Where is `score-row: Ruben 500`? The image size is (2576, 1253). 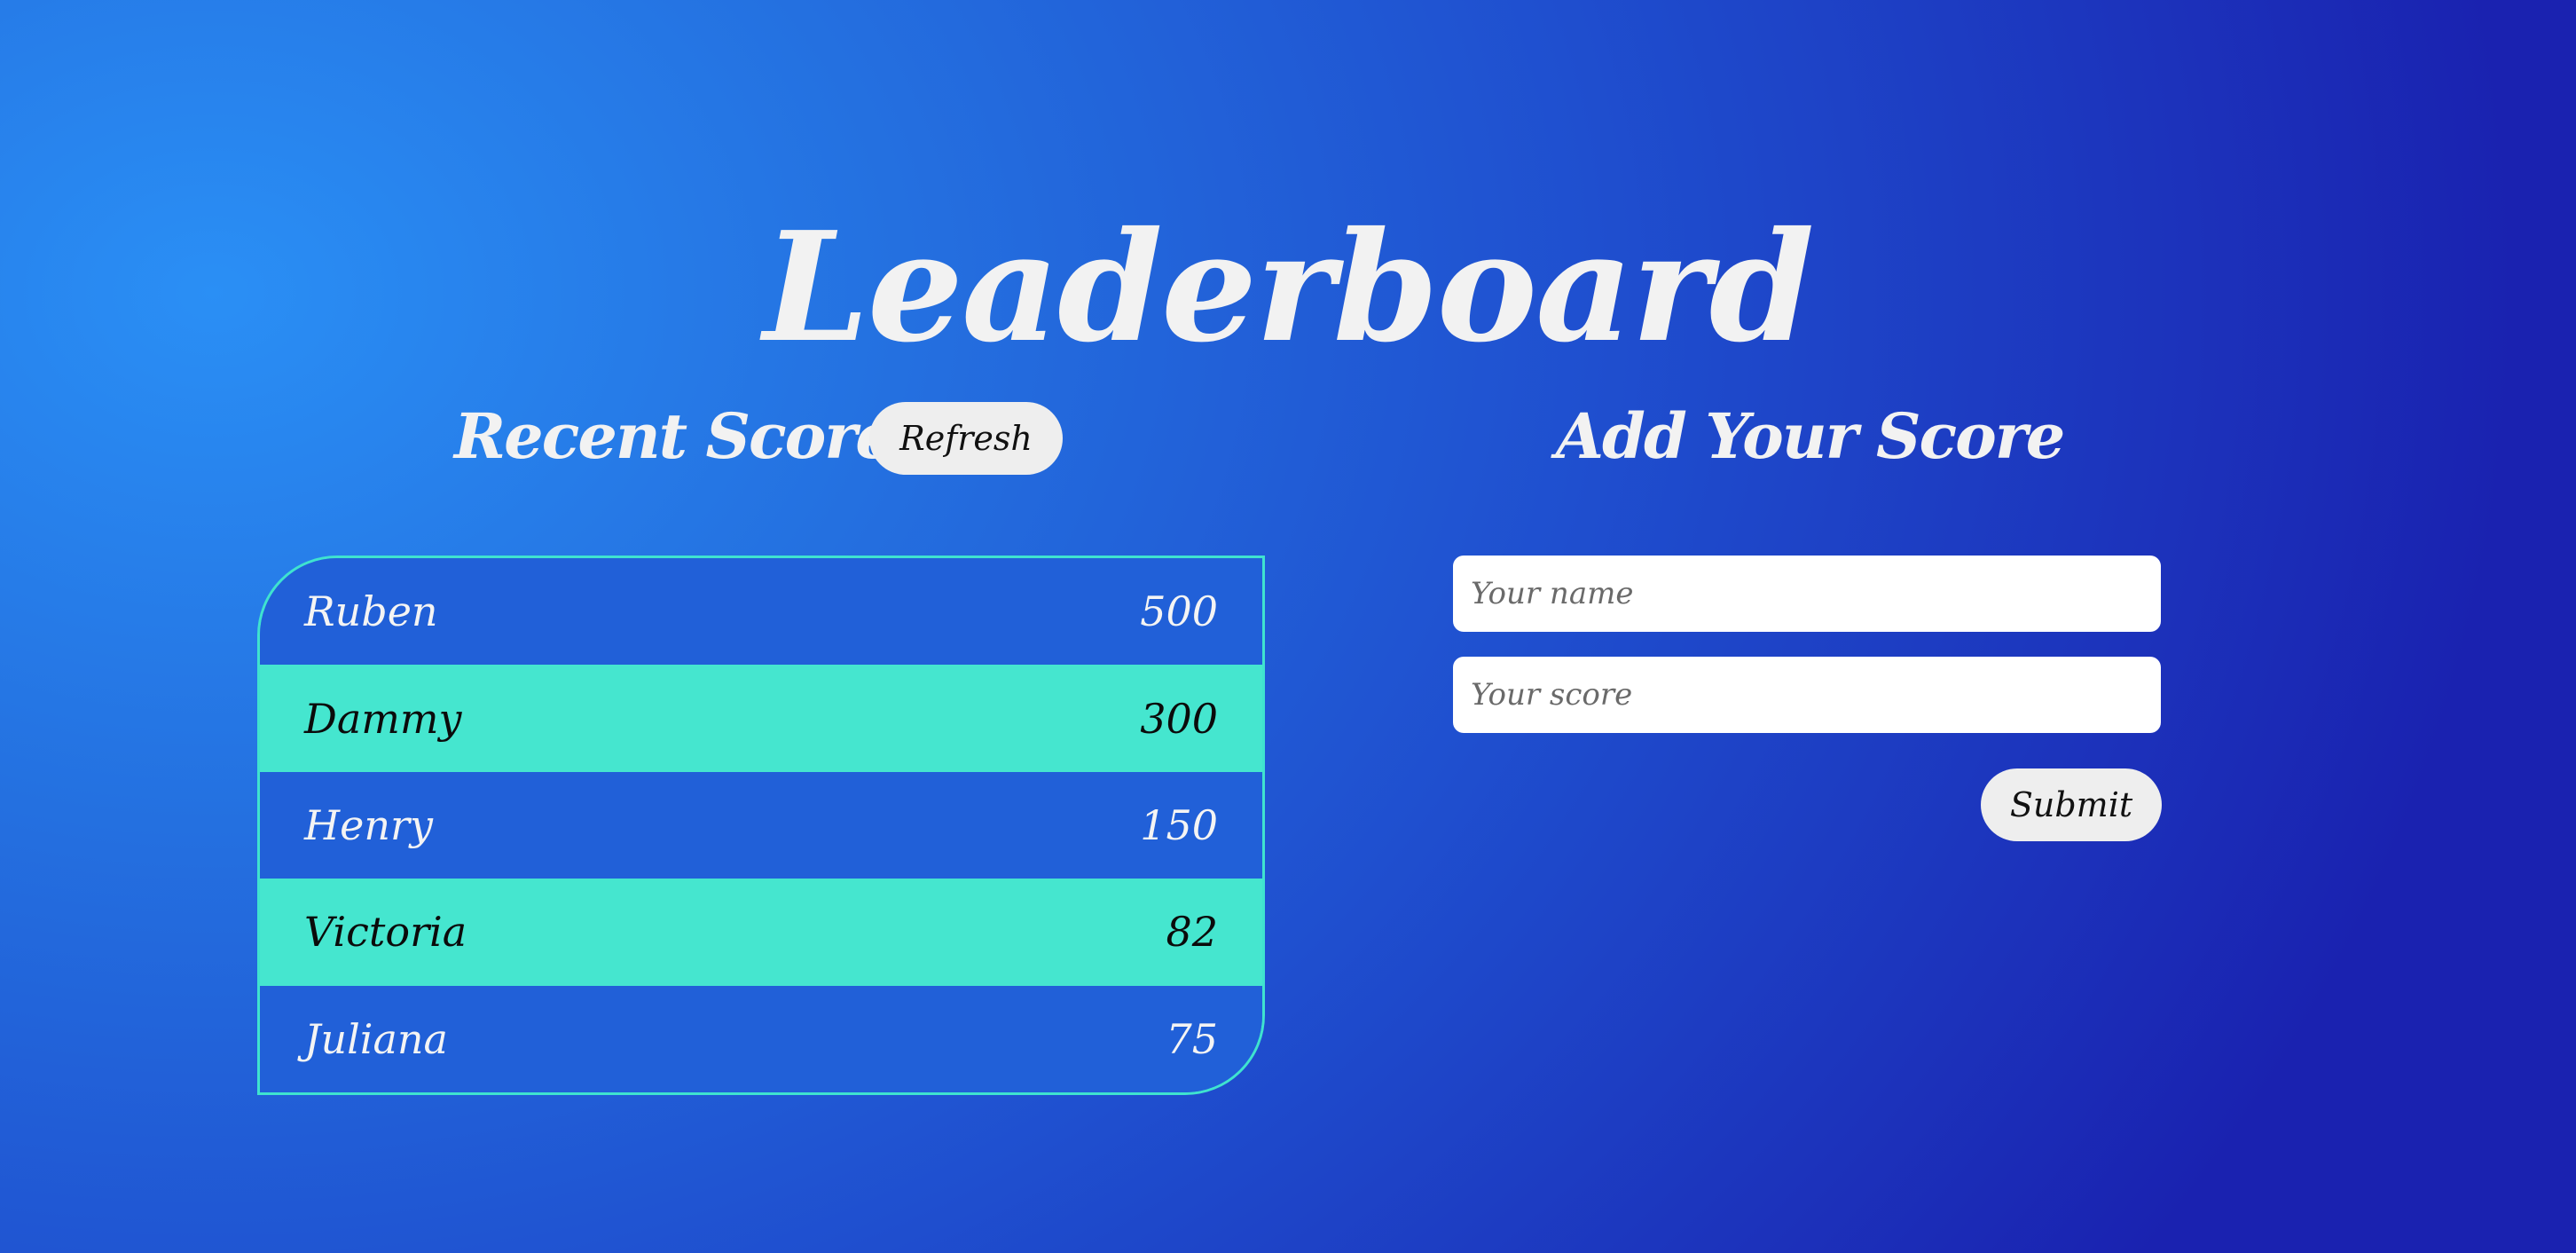
score-row: Ruben 500 is located at coordinates (761, 612).